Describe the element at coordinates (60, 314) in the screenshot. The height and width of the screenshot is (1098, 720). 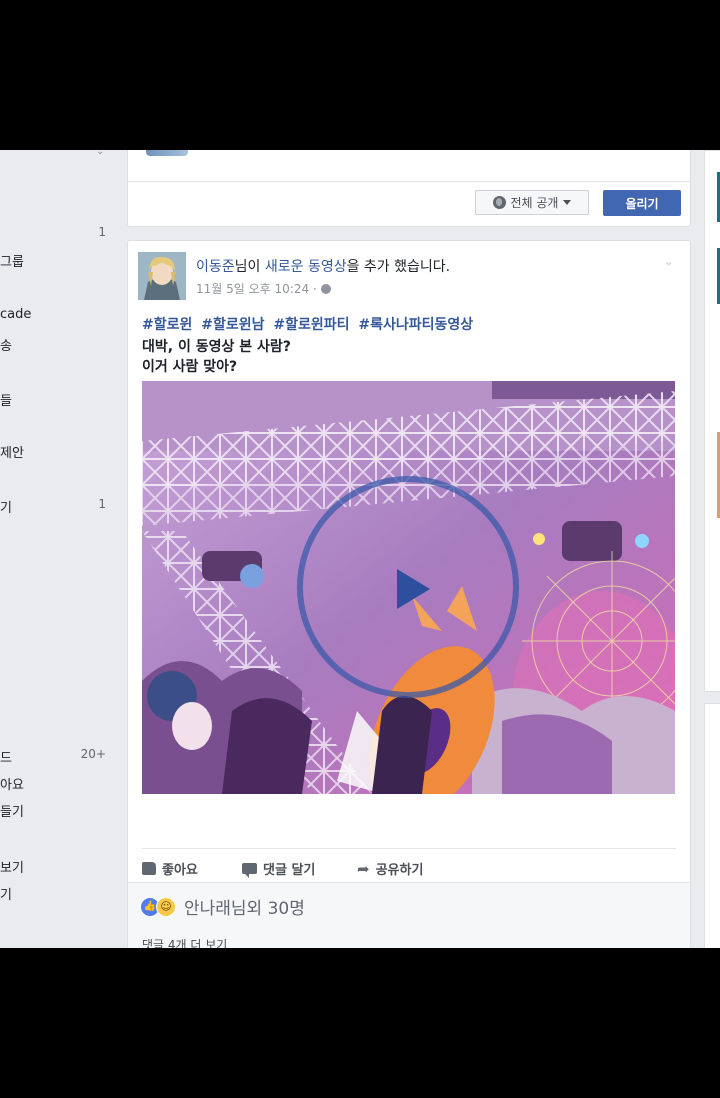
I see `sidebar-item: cade` at that location.